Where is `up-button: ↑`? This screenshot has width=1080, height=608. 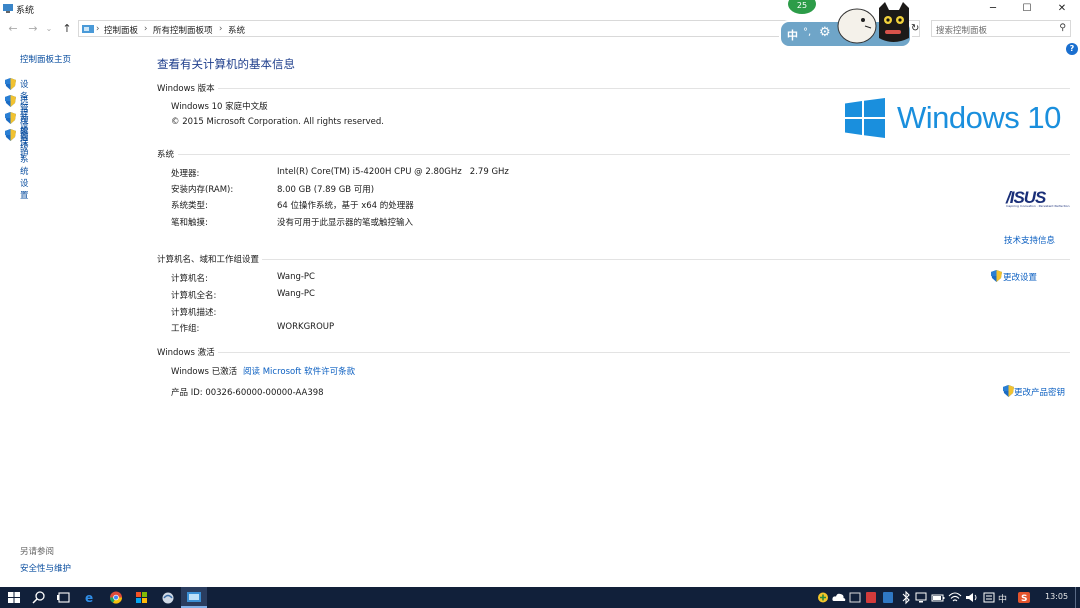 up-button: ↑ is located at coordinates (67, 29).